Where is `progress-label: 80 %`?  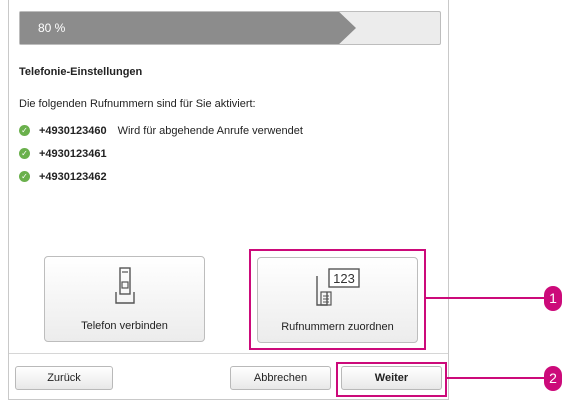
progress-label: 80 % is located at coordinates (52, 28).